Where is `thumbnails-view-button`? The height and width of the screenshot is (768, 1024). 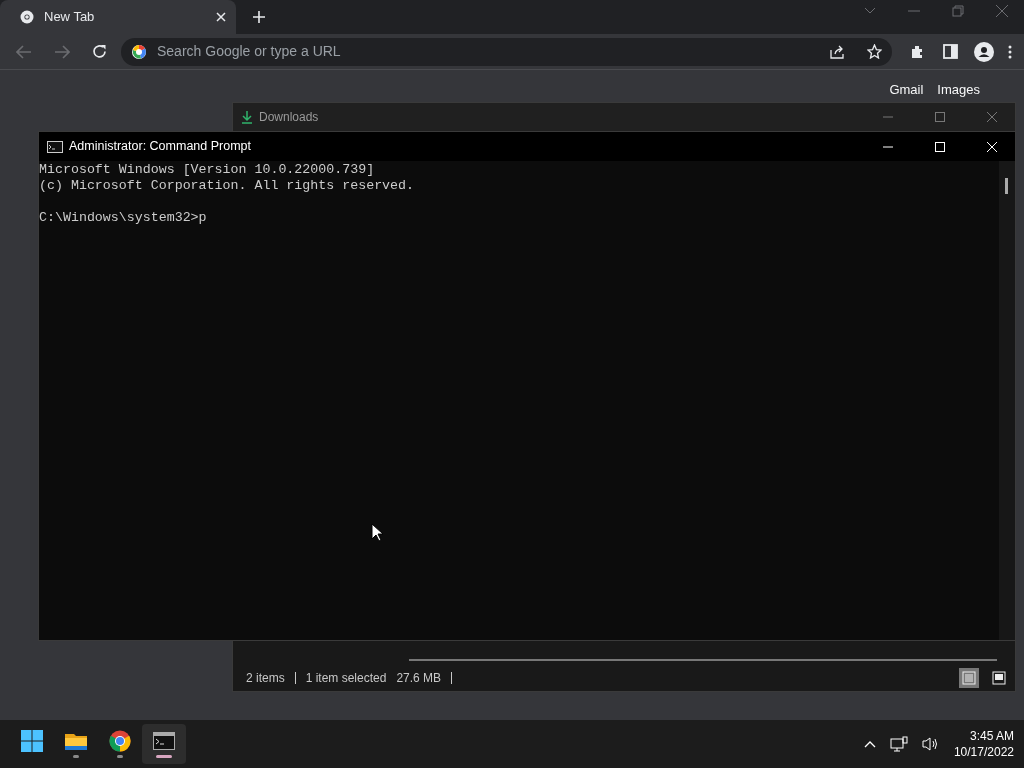
thumbnails-view-button is located at coordinates (999, 678).